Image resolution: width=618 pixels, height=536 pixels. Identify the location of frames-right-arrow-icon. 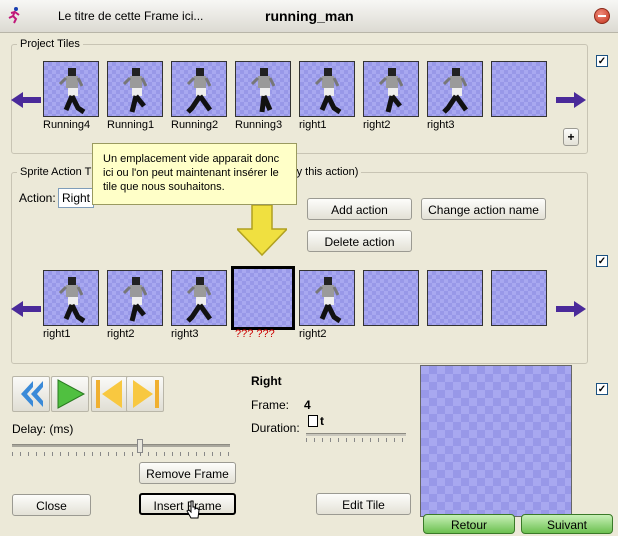
(571, 309).